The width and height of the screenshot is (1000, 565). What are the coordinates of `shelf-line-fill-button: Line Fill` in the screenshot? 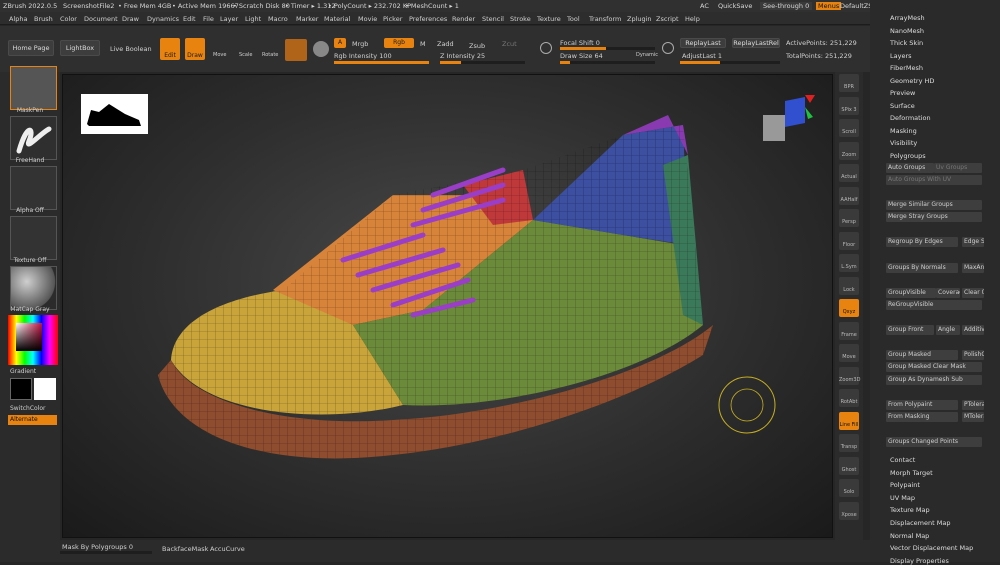 It's located at (849, 420).